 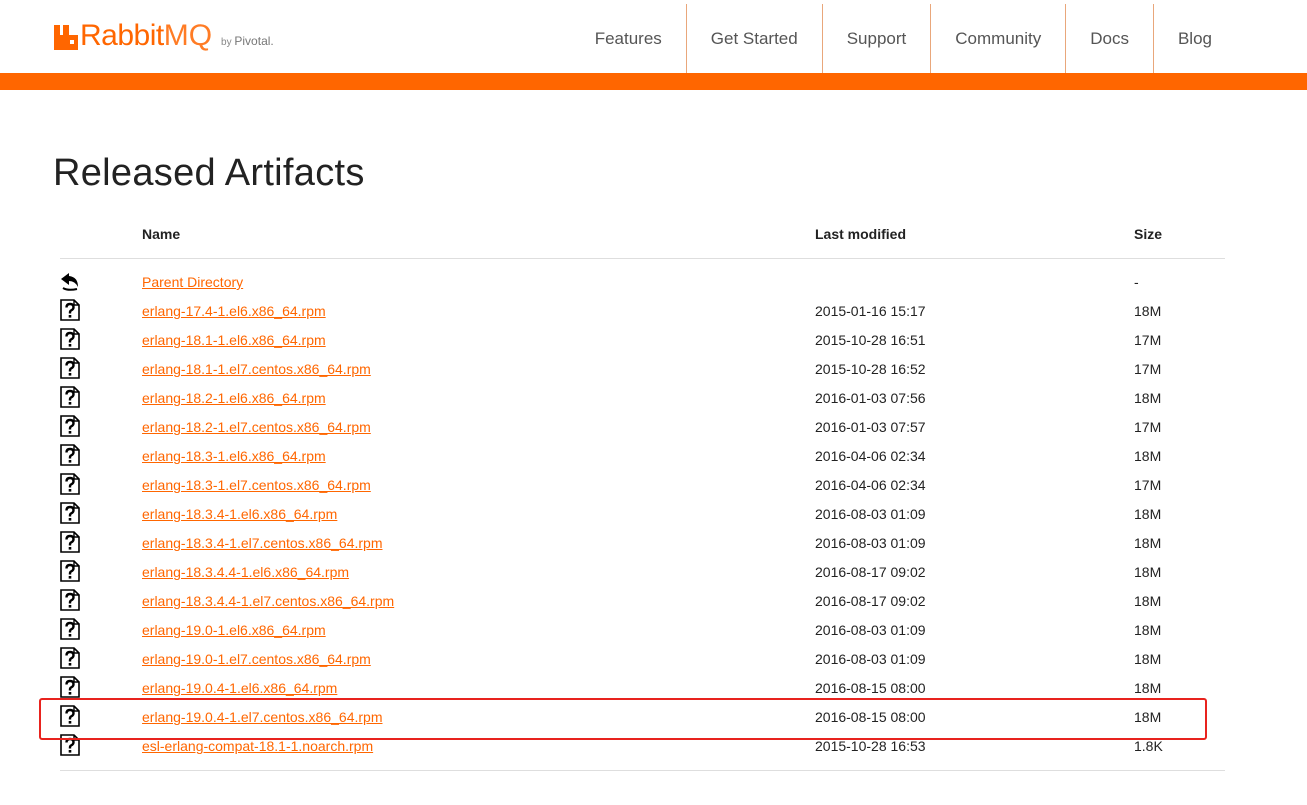 I want to click on file-link: erlang-18.1-1.el6.x86_64.rpm, so click(x=234, y=340).